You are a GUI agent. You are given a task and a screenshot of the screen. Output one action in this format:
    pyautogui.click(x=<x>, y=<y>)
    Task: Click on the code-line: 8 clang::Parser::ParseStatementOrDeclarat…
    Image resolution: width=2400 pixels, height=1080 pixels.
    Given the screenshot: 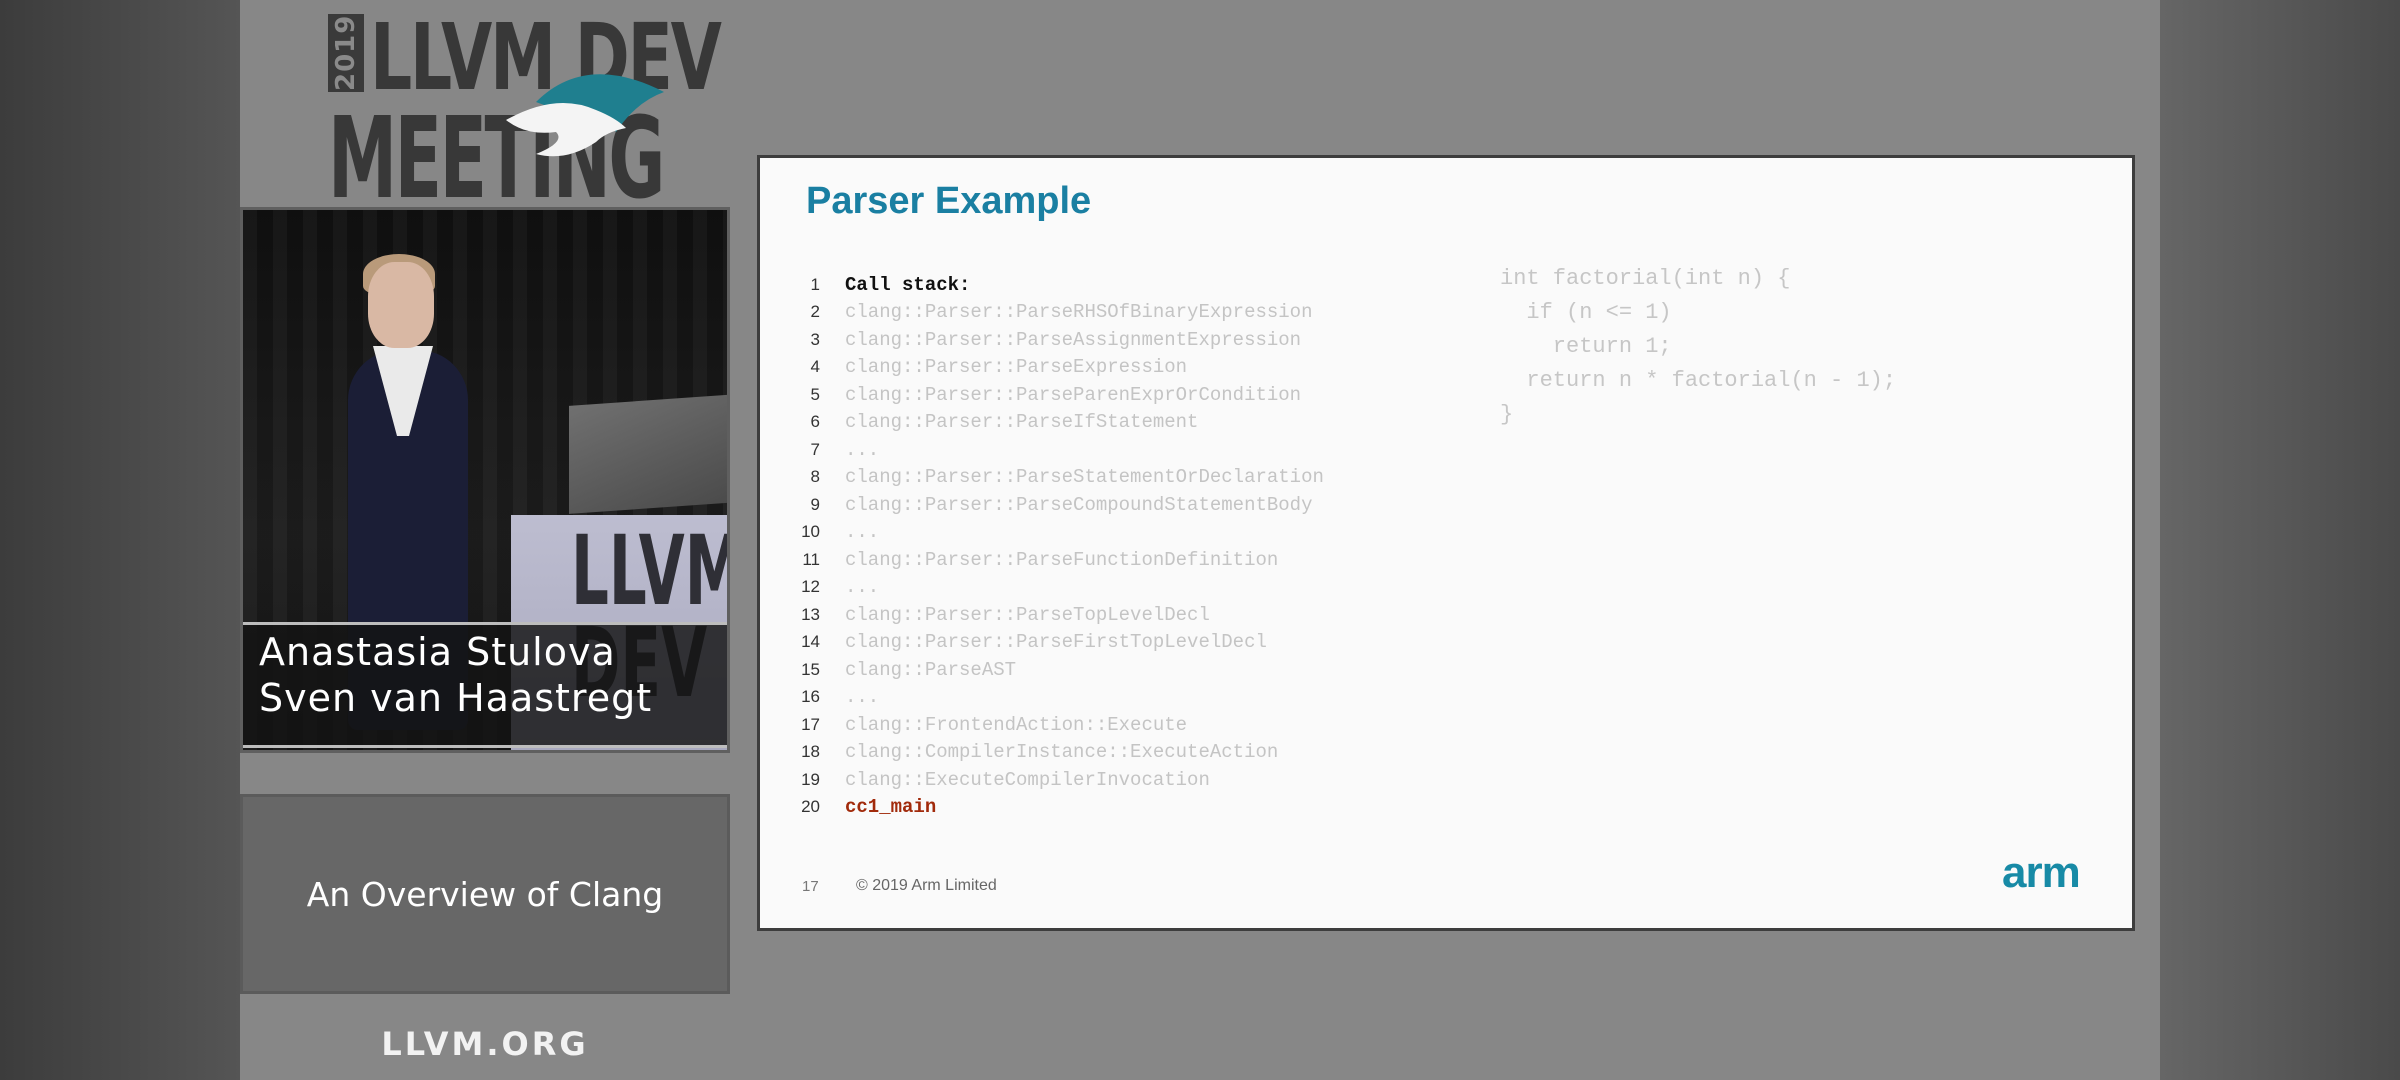 What is the action you would take?
    pyautogui.click(x=1108, y=478)
    